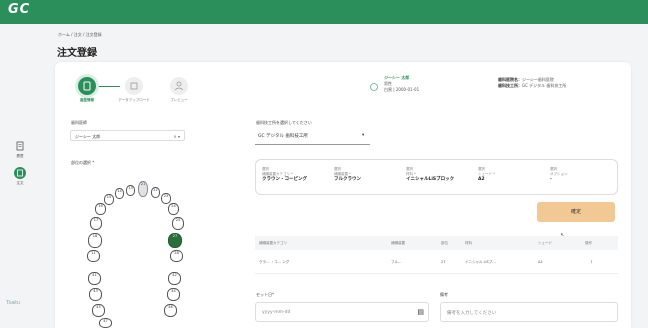  Describe the element at coordinates (20, 146) in the screenshot. I see `list-icon` at that location.